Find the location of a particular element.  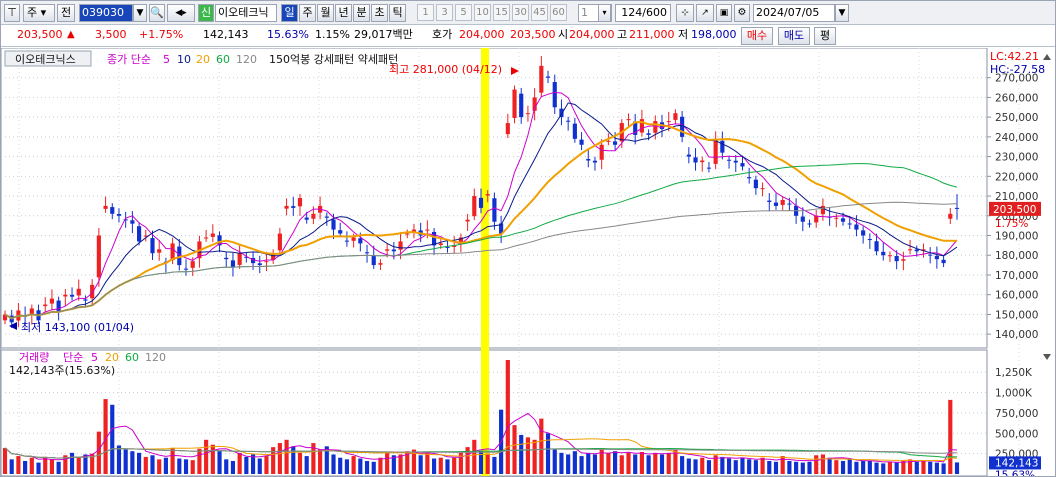

price-tick-label: 210,000 is located at coordinates (1016, 197).